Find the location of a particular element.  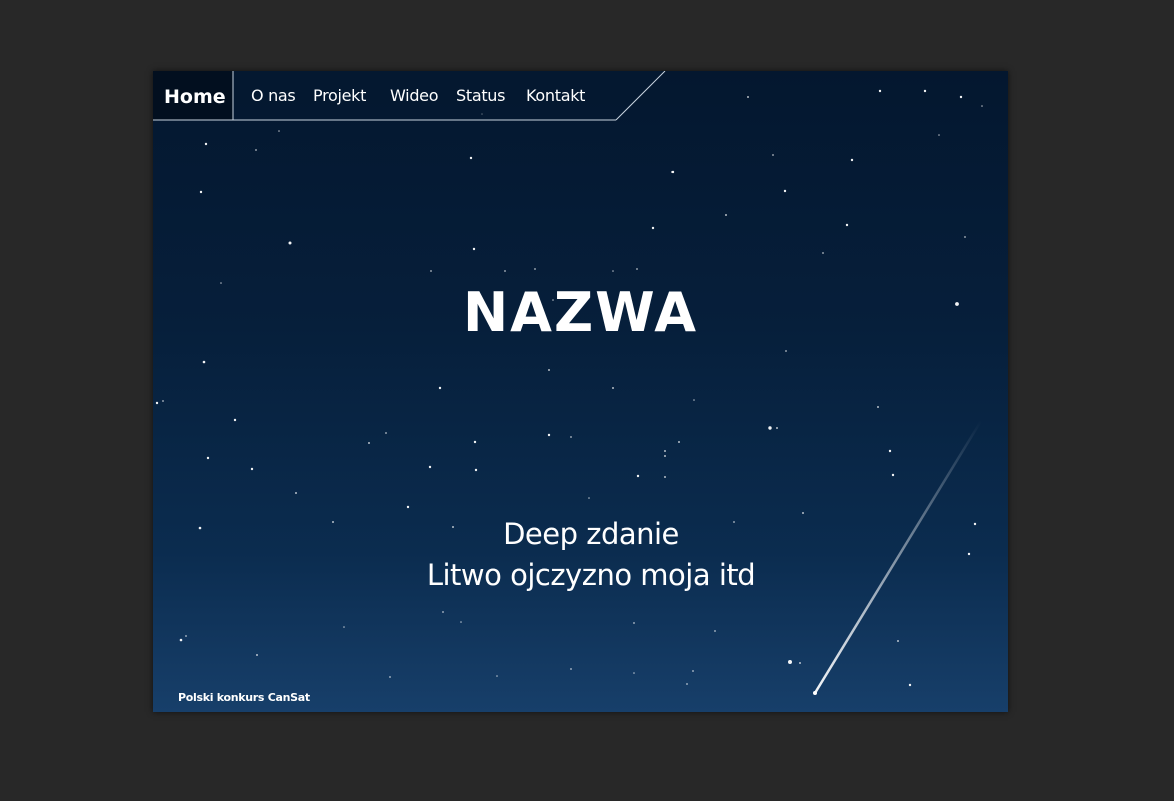

nav-home-link: Home is located at coordinates (195, 97).